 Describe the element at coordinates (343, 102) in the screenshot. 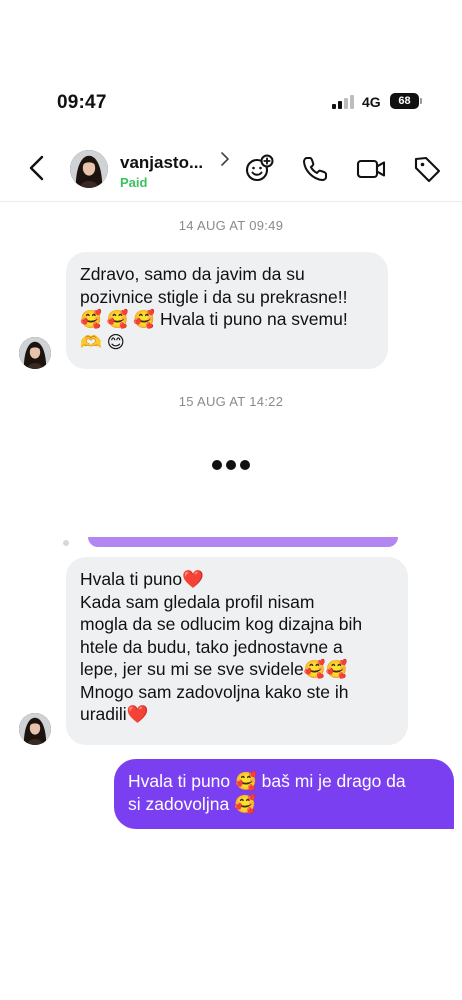

I see `cellular-signal-icon` at that location.